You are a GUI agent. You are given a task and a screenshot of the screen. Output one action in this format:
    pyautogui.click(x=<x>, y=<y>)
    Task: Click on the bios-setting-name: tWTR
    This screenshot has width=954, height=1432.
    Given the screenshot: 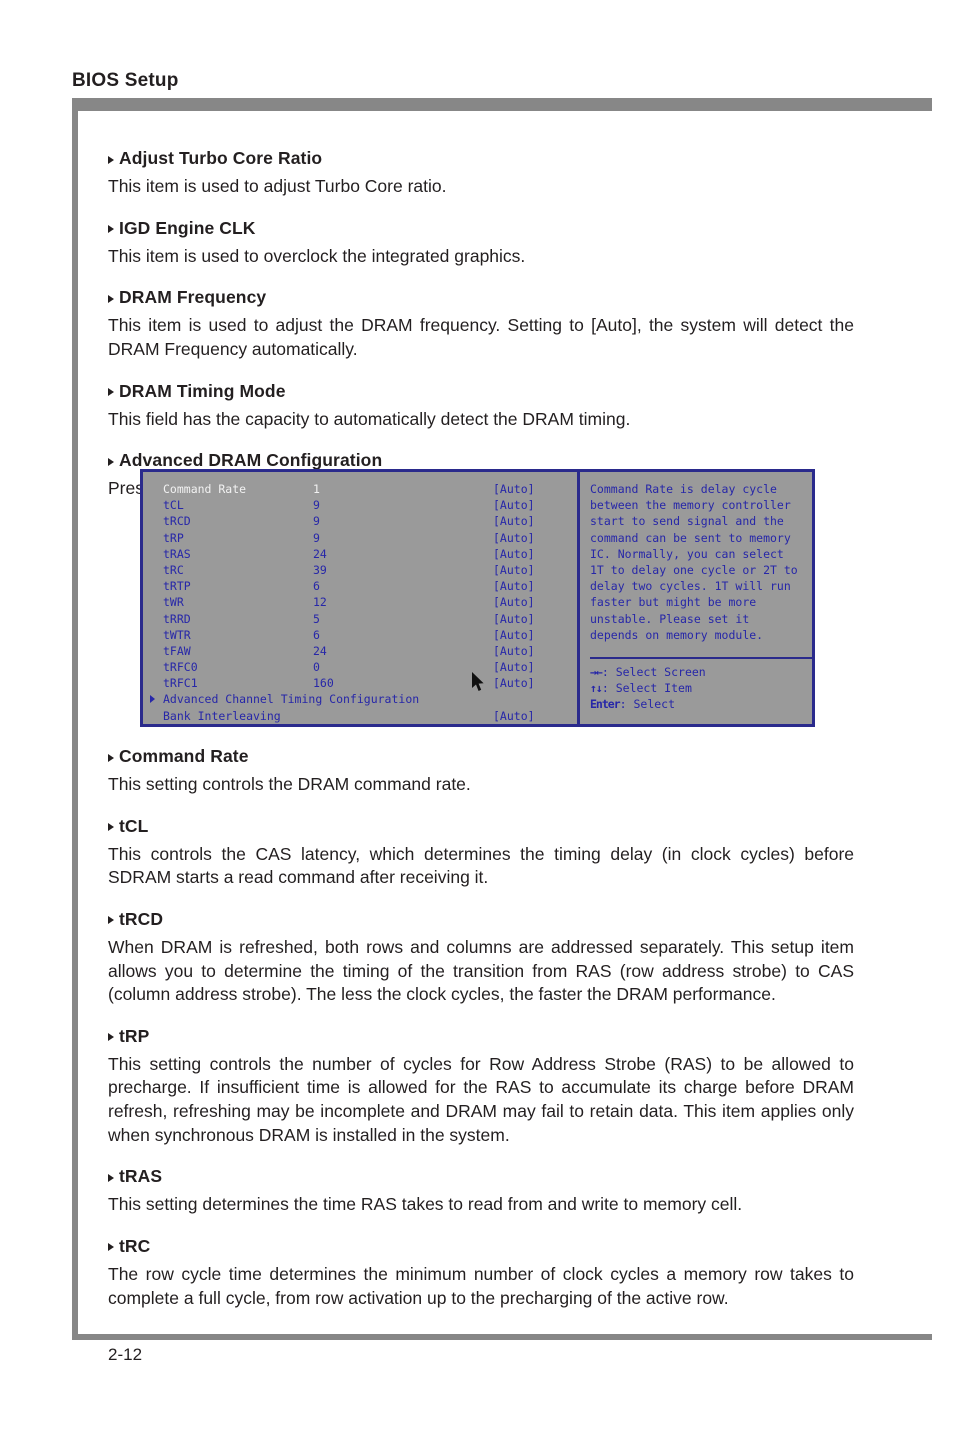 What is the action you would take?
    pyautogui.click(x=177, y=634)
    